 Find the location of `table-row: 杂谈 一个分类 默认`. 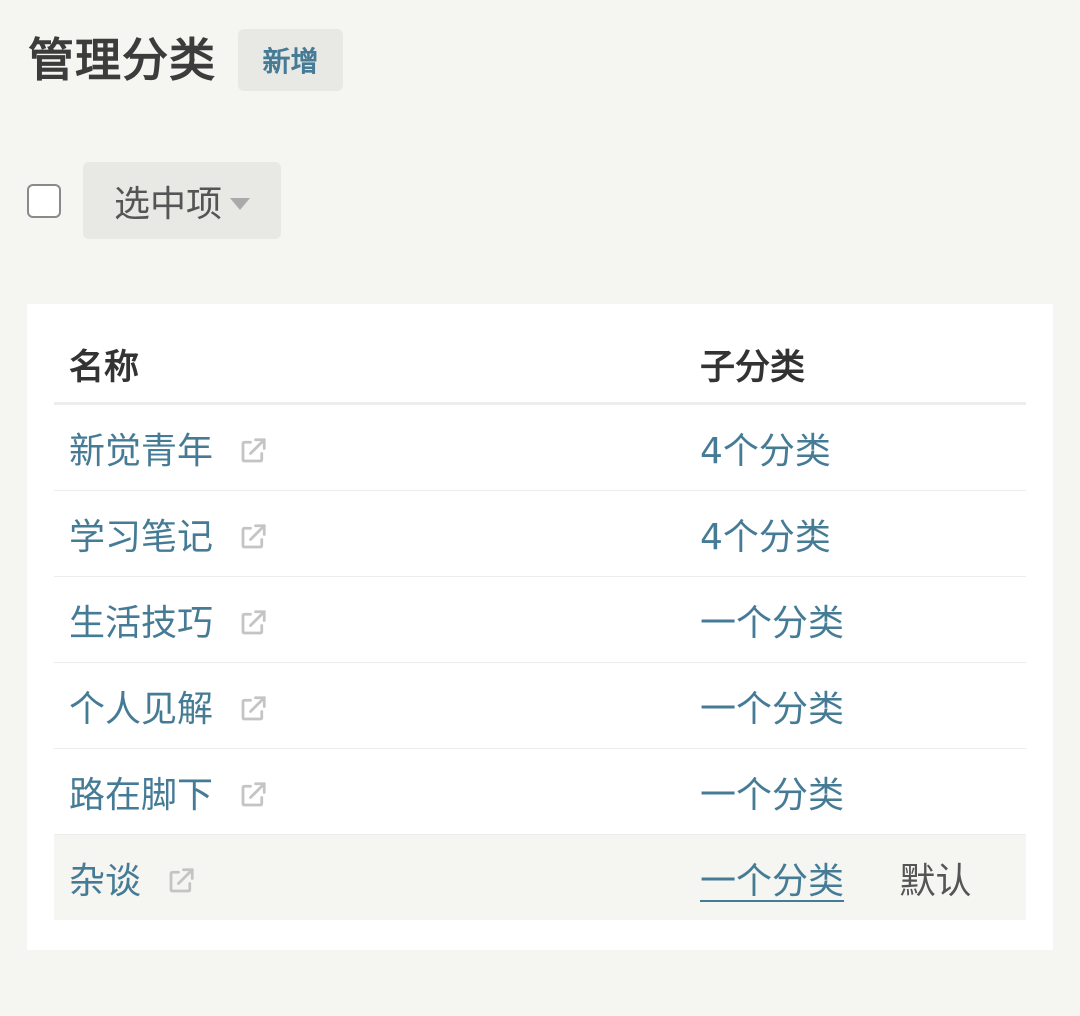

table-row: 杂谈 一个分类 默认 is located at coordinates (540, 877).